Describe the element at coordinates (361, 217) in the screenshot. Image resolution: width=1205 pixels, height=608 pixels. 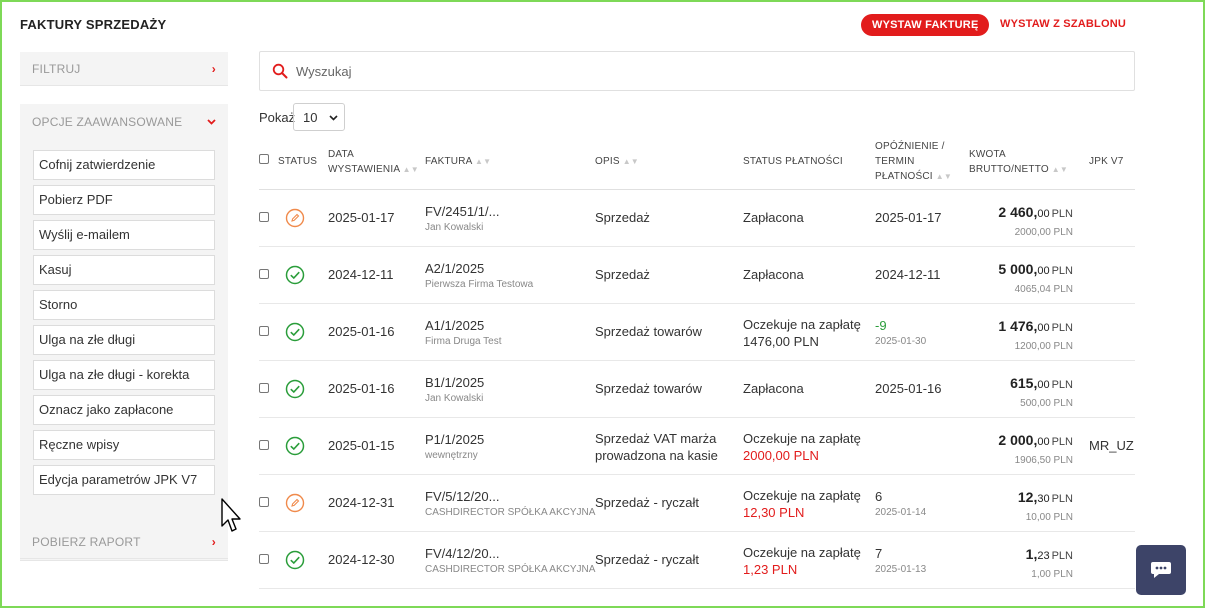
I see `row-date: 2025-01-17` at that location.